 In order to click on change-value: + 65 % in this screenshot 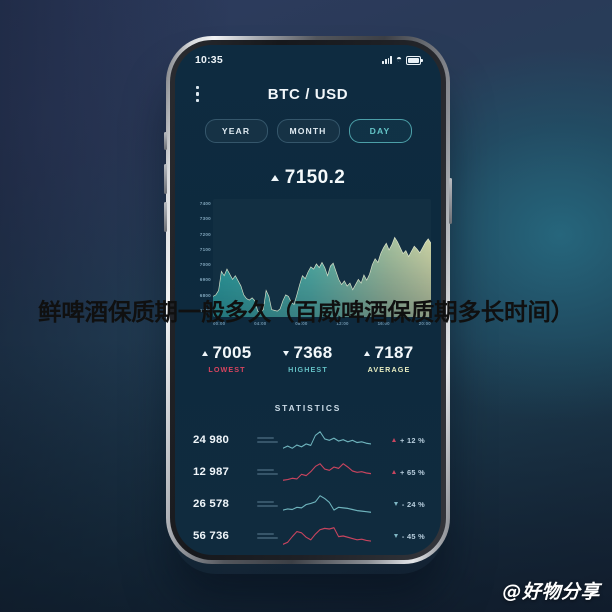, I will do `click(412, 472)`.